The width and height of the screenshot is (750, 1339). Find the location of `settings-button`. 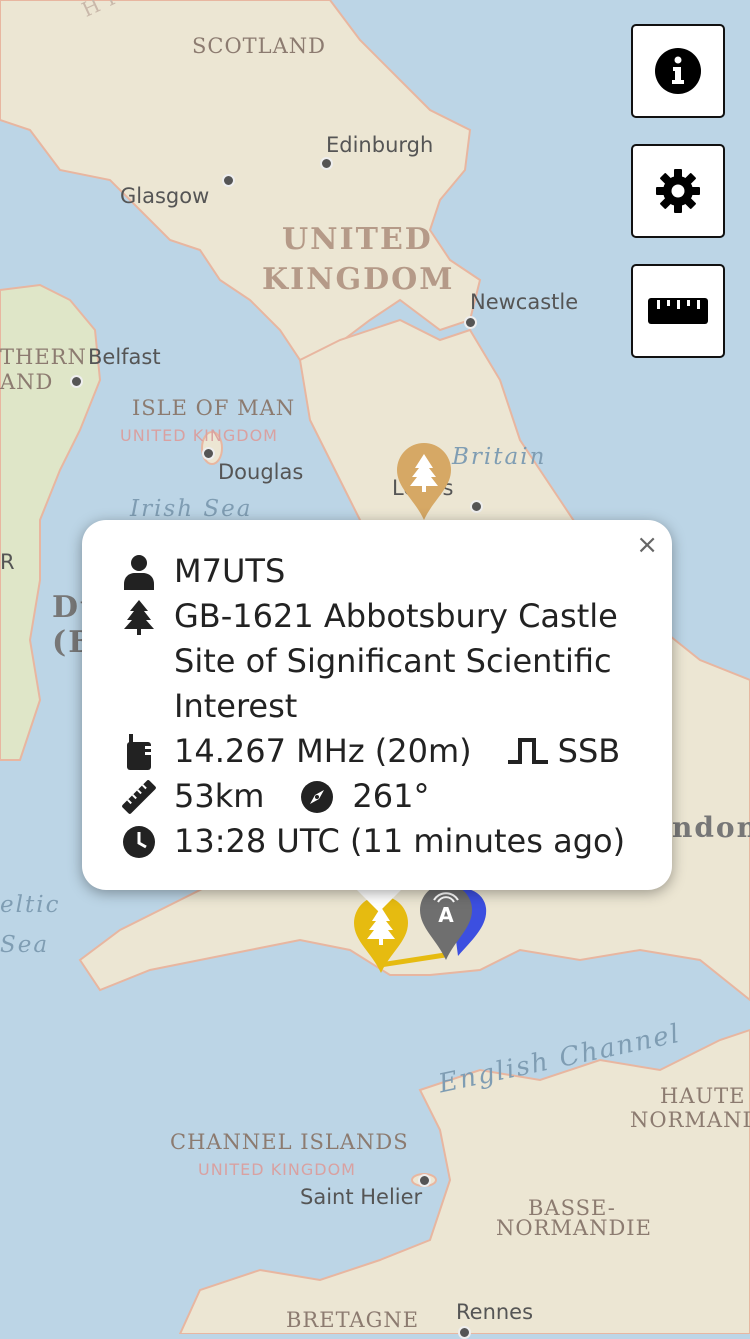

settings-button is located at coordinates (678, 191).